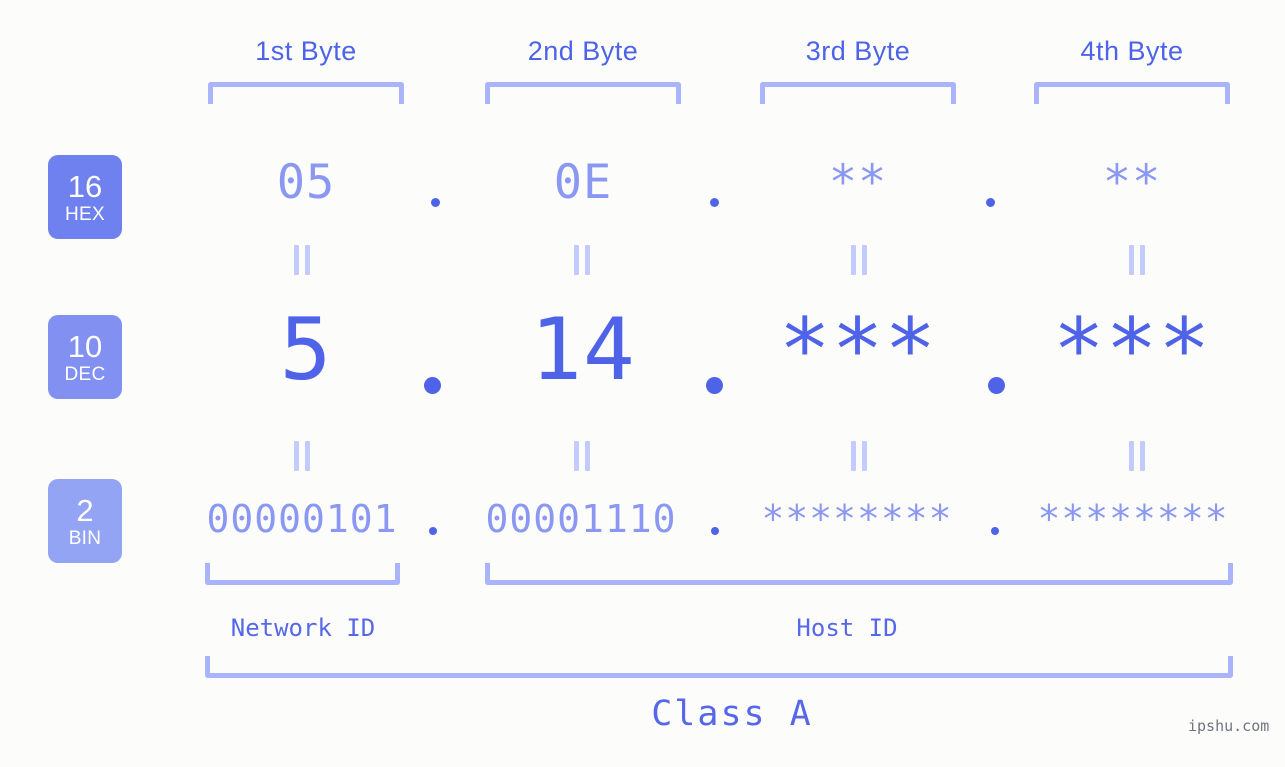 The image size is (1285, 767). Describe the element at coordinates (857, 519) in the screenshot. I see `bin-byte-3-value: ********` at that location.